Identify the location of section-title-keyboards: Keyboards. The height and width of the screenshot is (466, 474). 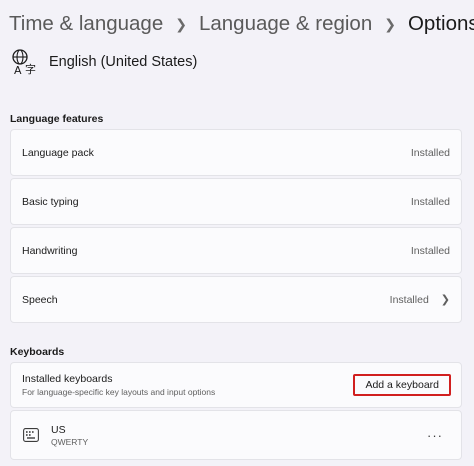
(37, 352).